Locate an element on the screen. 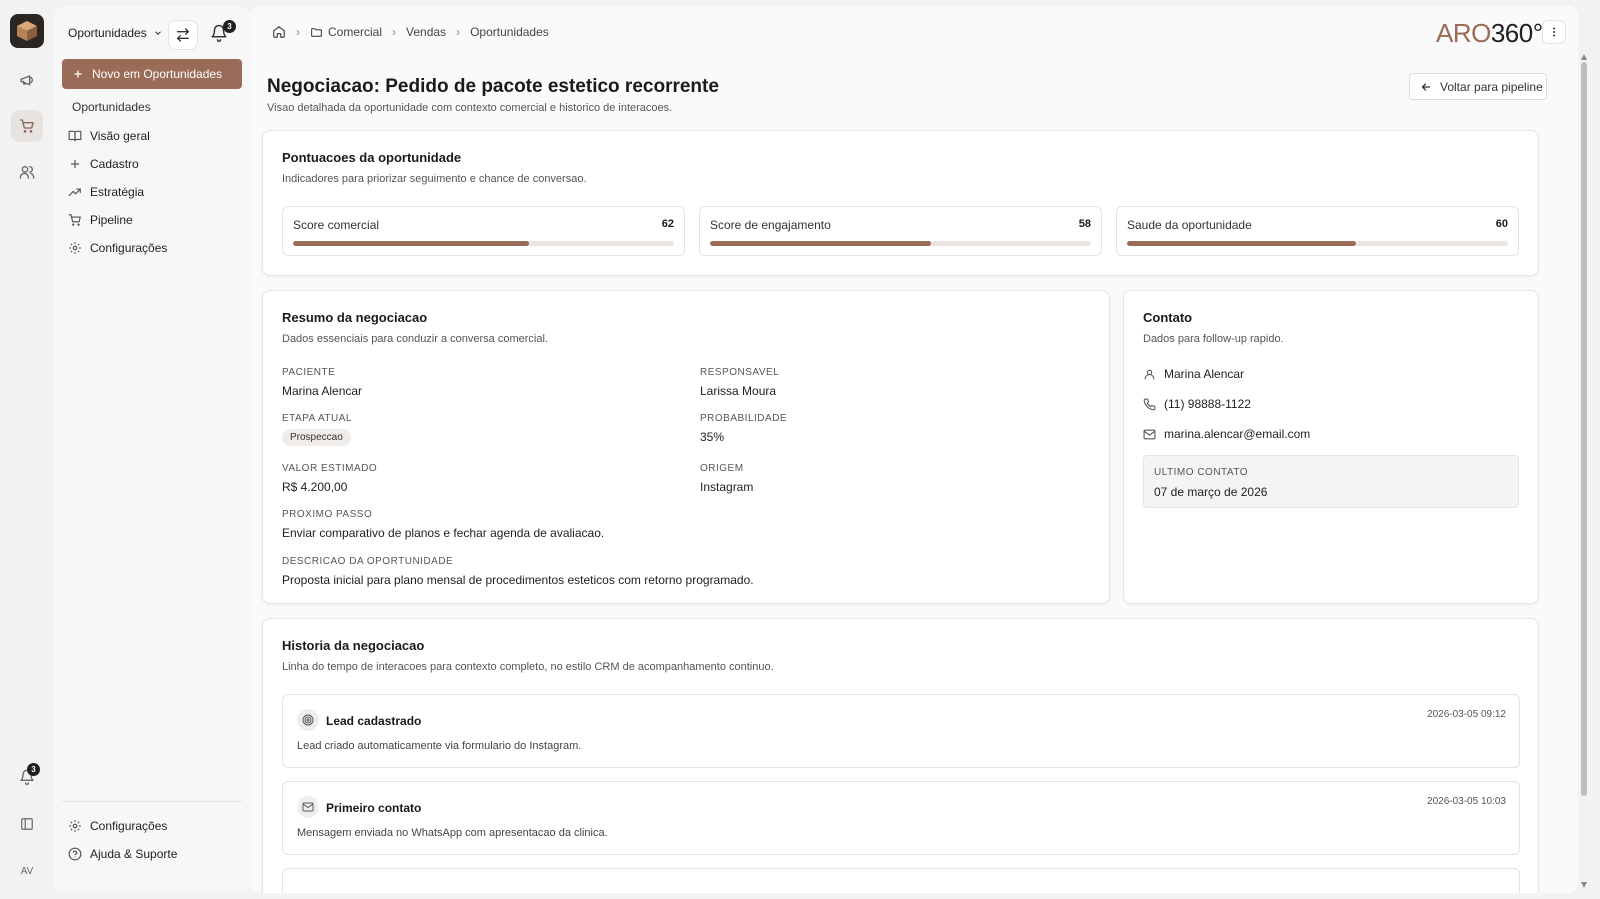 The width and height of the screenshot is (1600, 899). score-label: Saude da oportunidade is located at coordinates (1189, 225).